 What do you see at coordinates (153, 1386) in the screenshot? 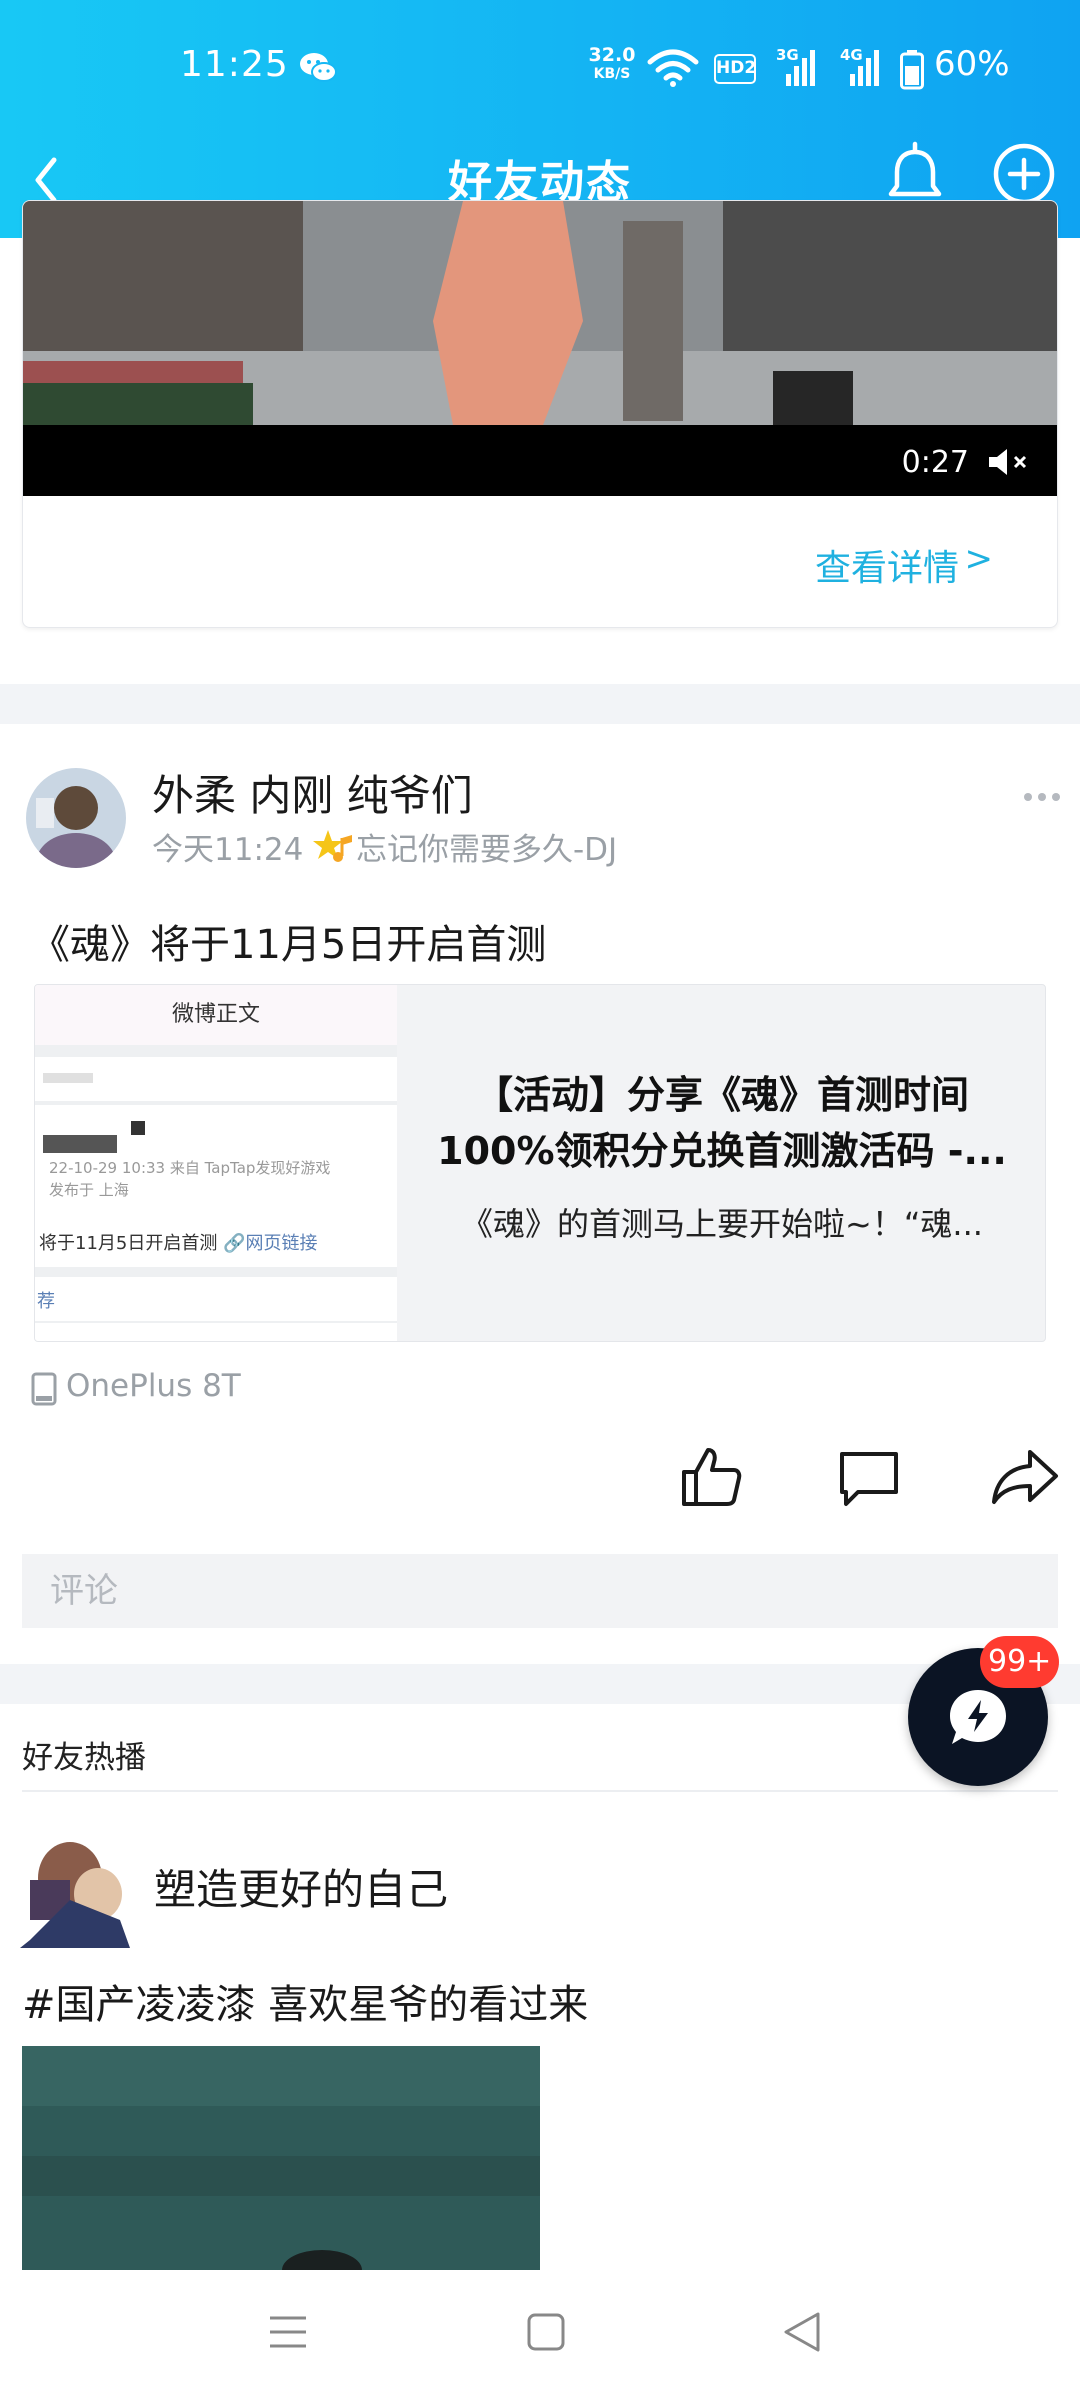
I see `device-label: OnePlus 8T` at bounding box center [153, 1386].